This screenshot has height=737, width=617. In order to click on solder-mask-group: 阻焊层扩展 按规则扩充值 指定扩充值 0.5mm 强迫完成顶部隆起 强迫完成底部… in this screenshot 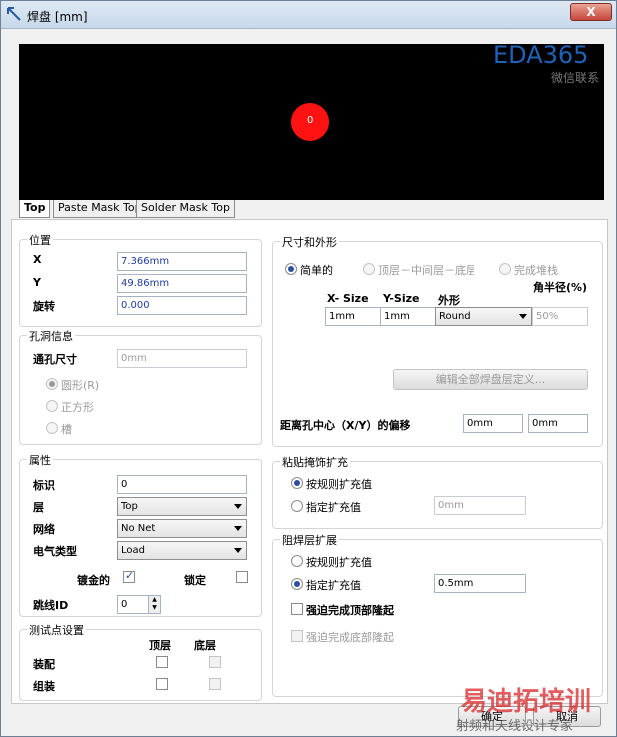, I will do `click(437, 614)`.